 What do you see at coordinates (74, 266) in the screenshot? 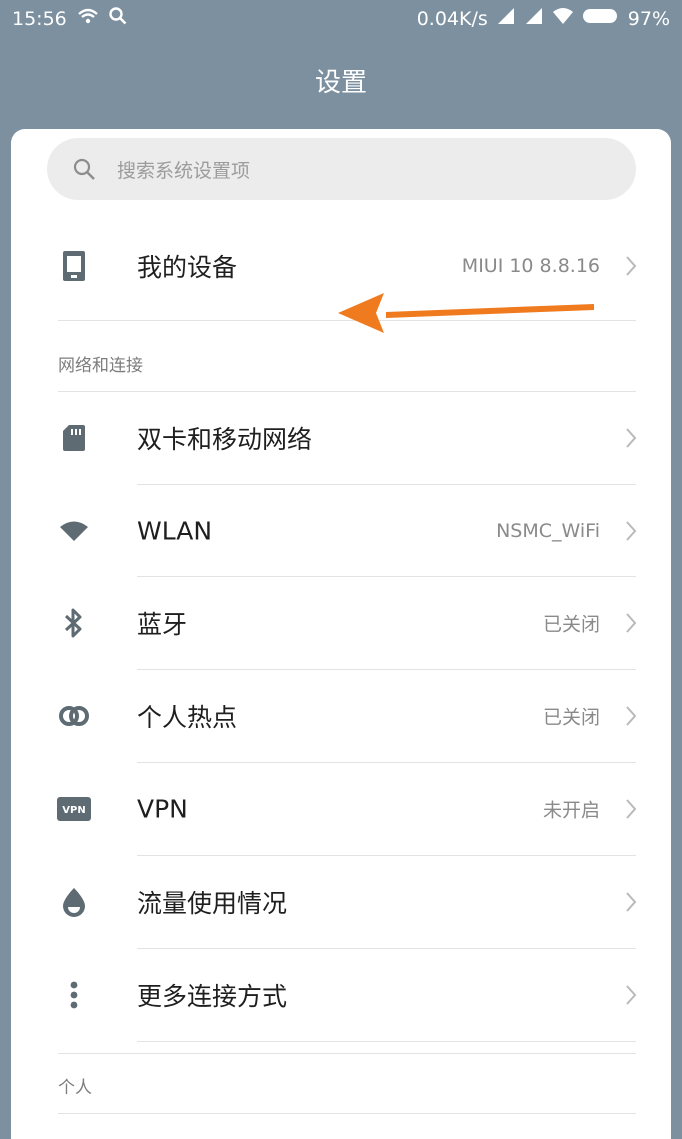
I see `phone-icon` at bounding box center [74, 266].